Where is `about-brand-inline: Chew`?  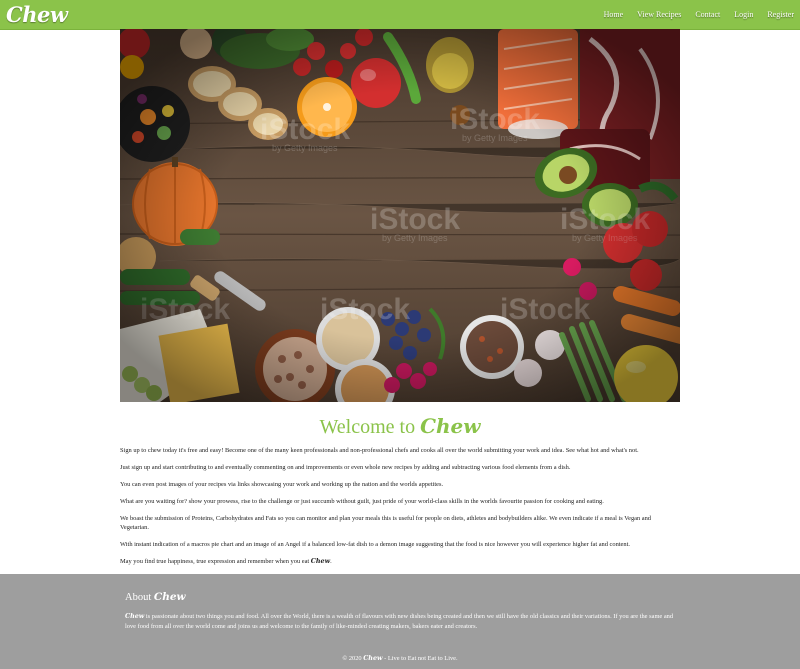
about-brand-inline: Chew is located at coordinates (135, 616).